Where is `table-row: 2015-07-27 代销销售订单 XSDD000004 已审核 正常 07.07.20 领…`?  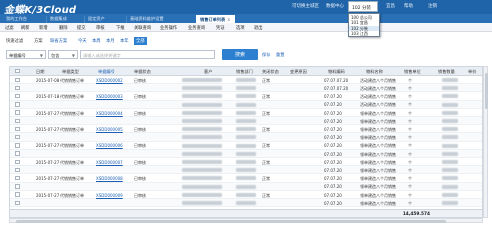
table-row: 2015-07-27 代销销售订单 XSDD000004 已审核 正常 07.07.20 领… is located at coordinates (246, 113).